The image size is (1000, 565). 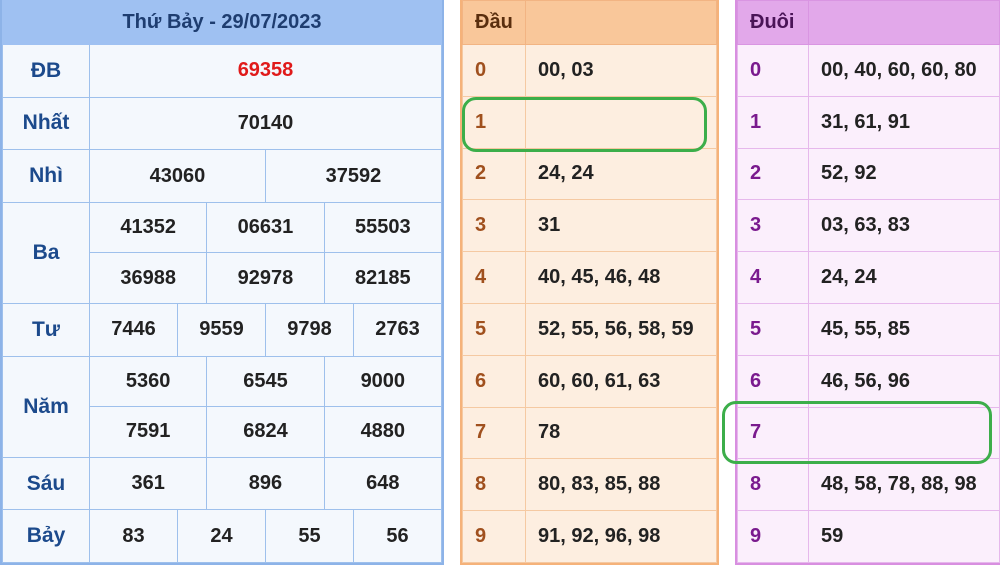 I want to click on duoi-key: 7, so click(x=773, y=433).